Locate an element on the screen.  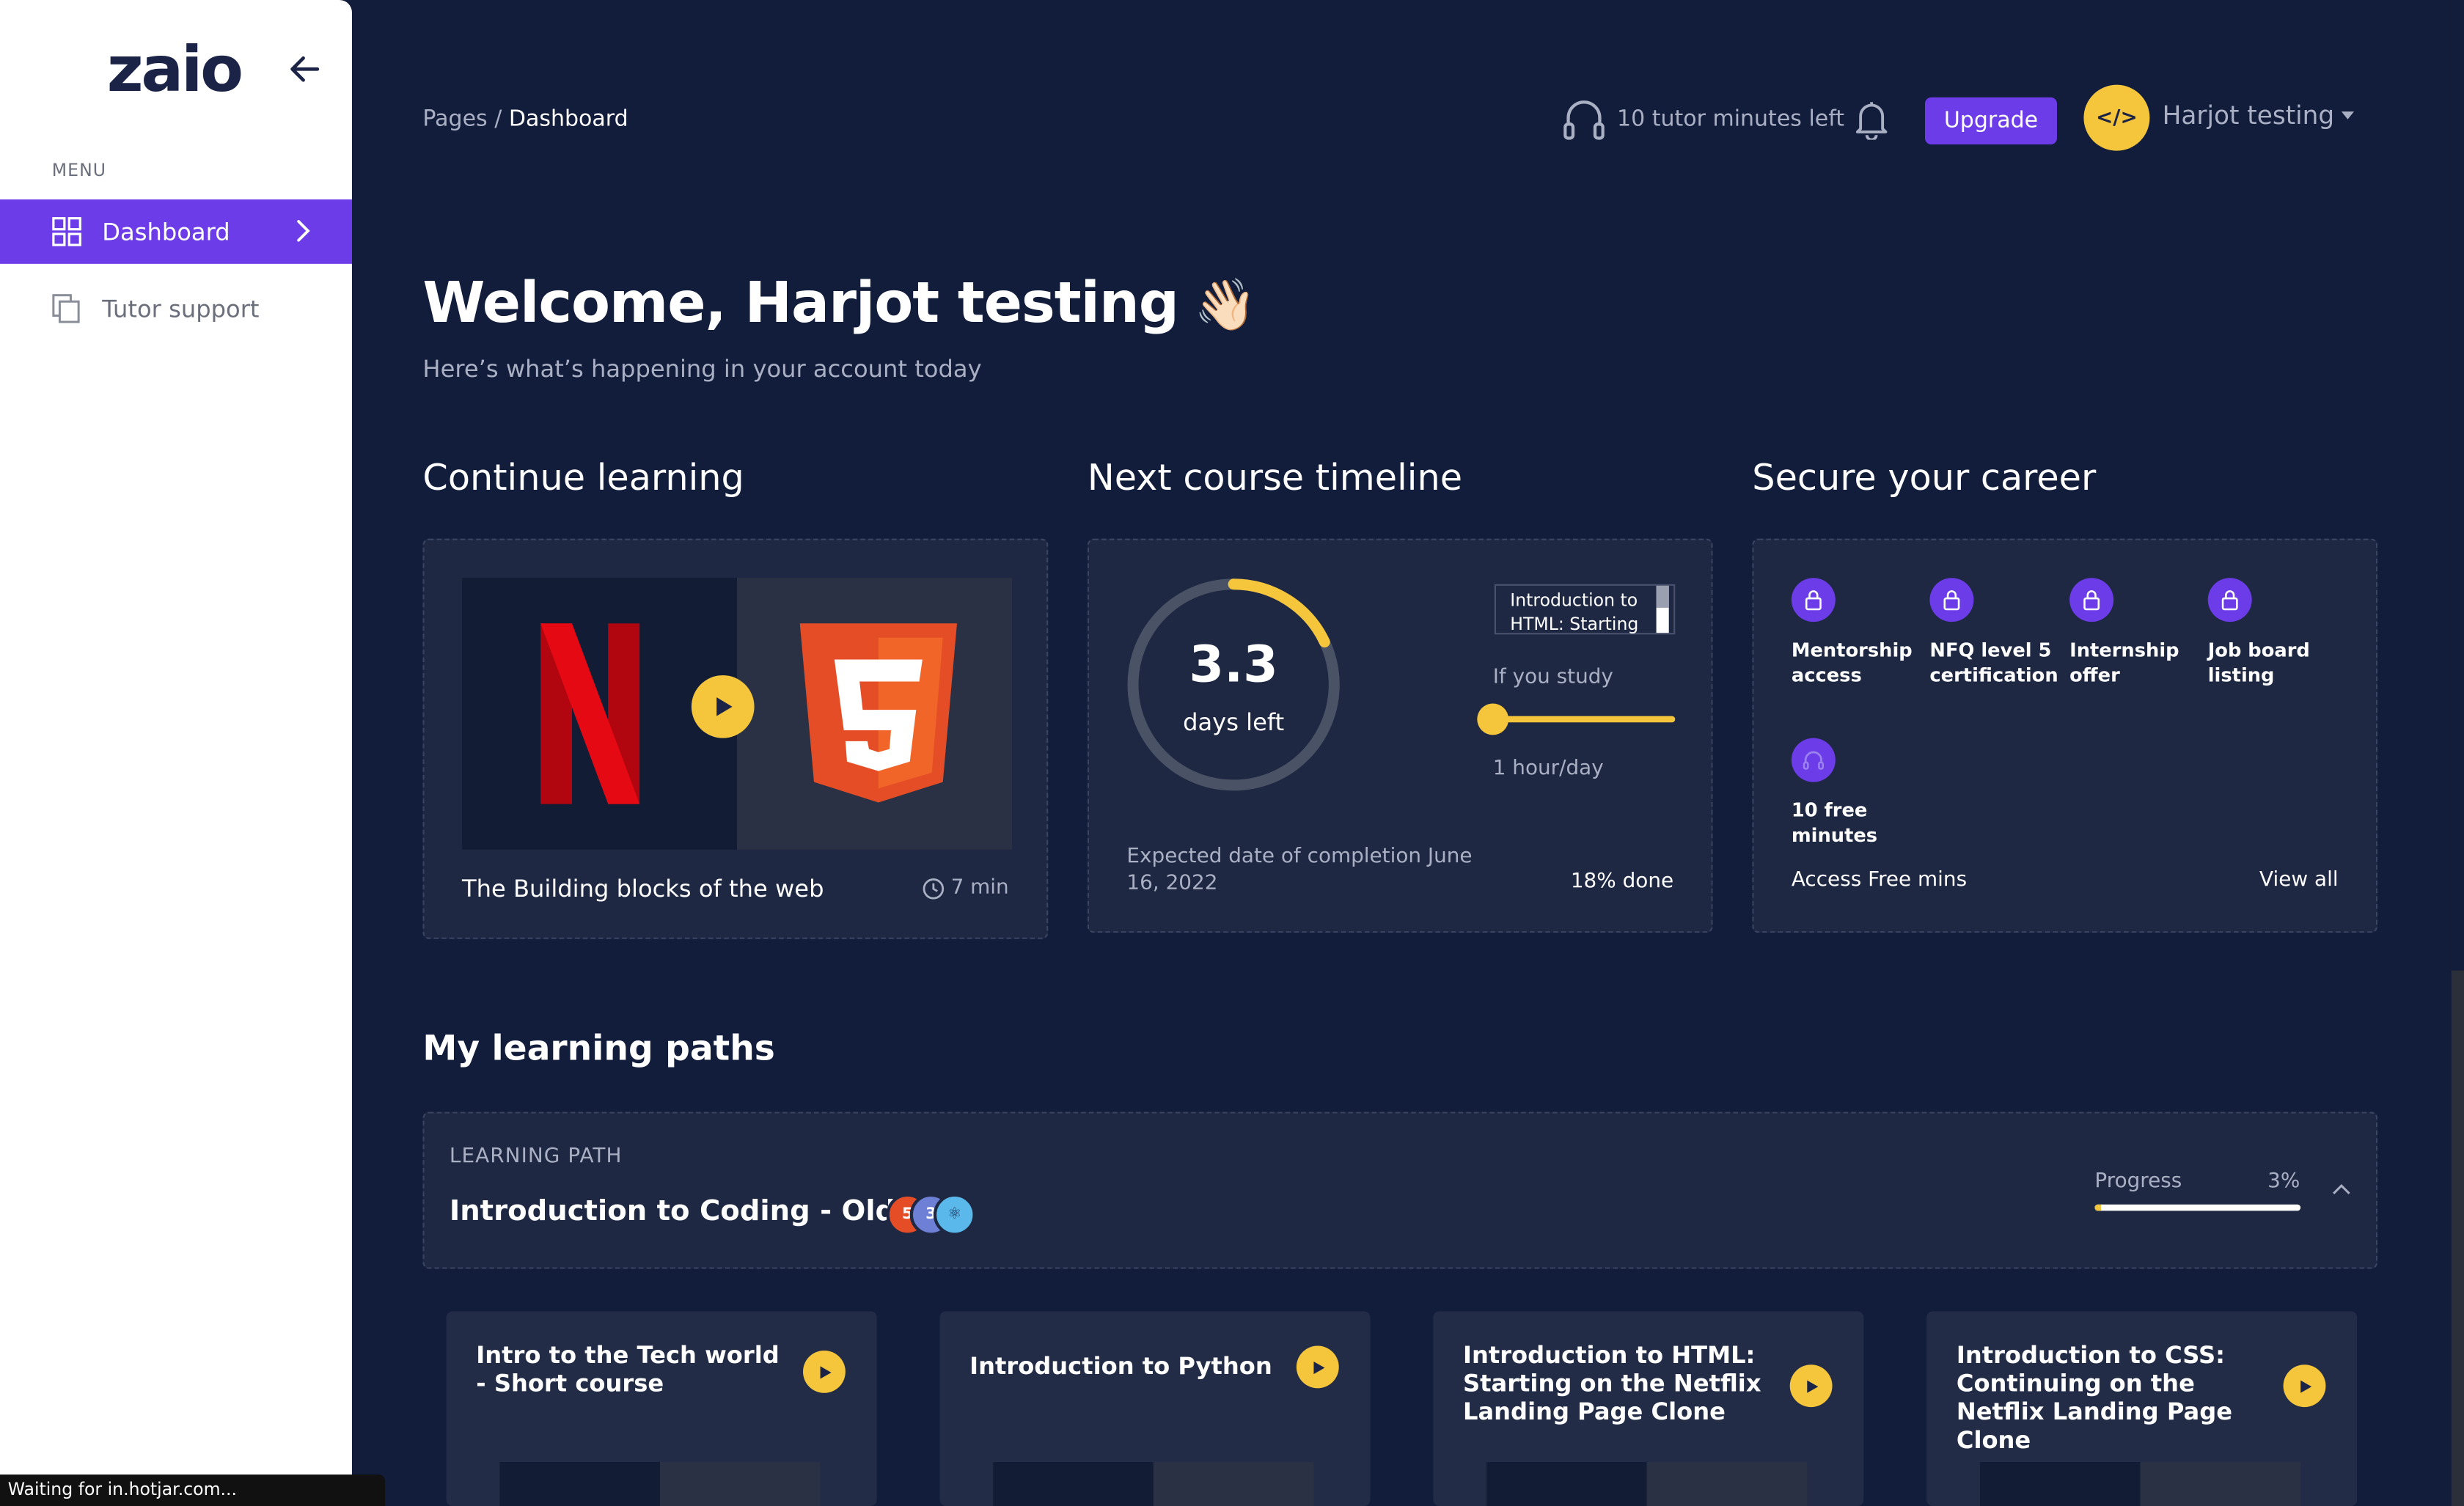
html5-logo-icon is located at coordinates (878, 713).